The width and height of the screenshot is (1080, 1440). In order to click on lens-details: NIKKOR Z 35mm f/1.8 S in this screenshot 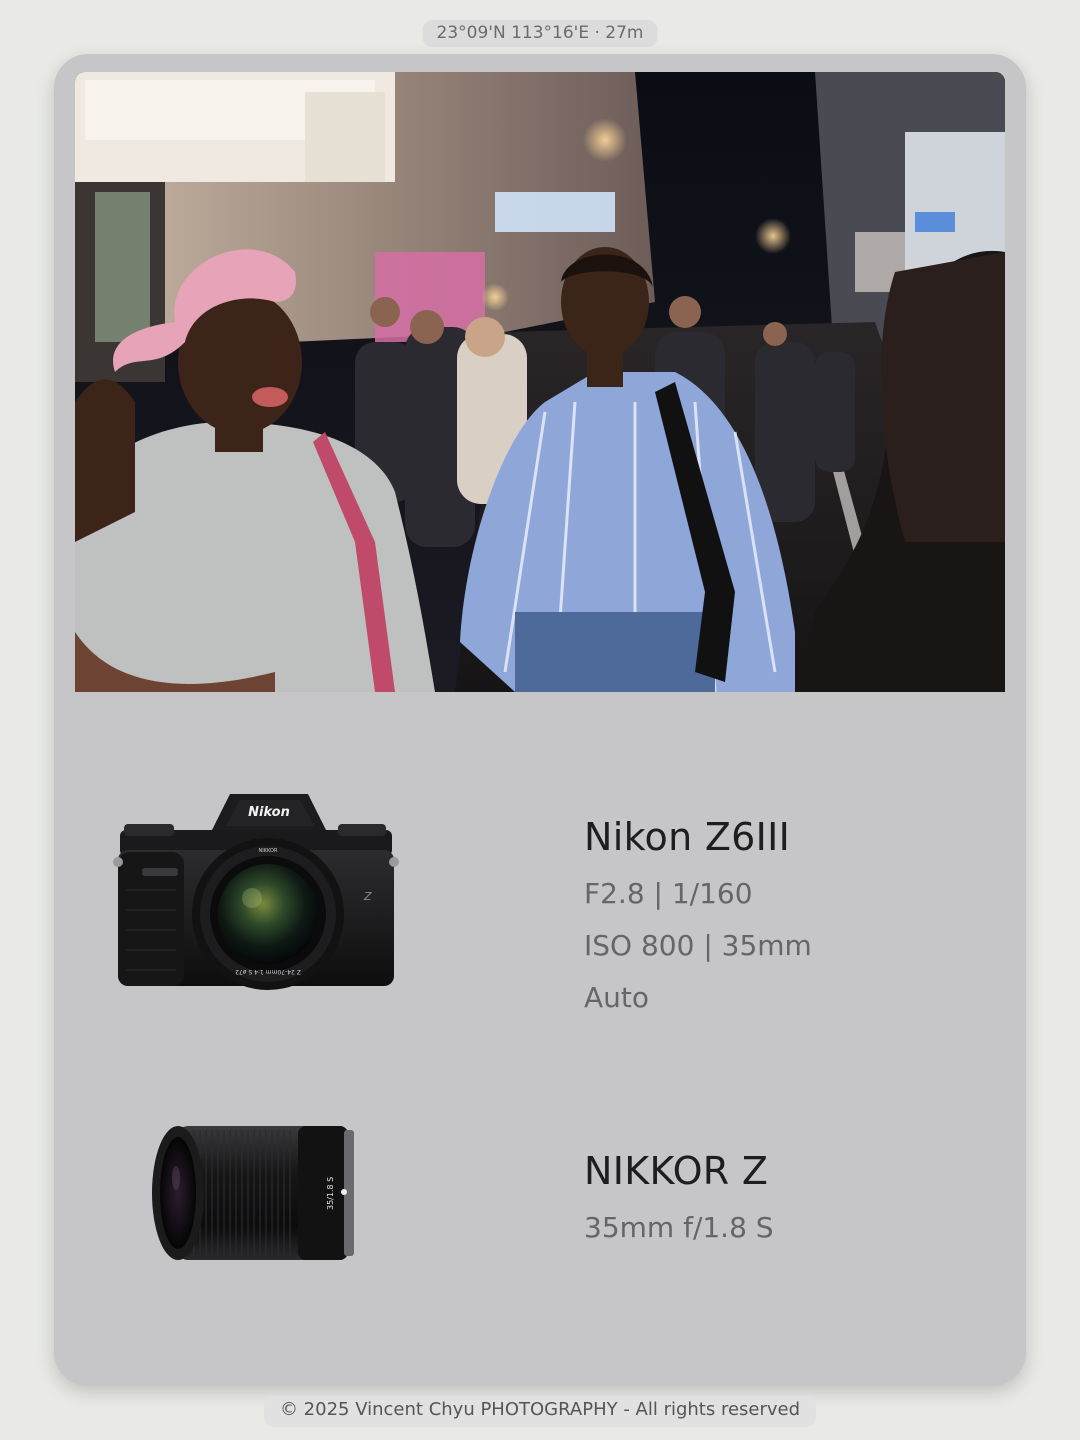, I will do `click(679, 1200)`.